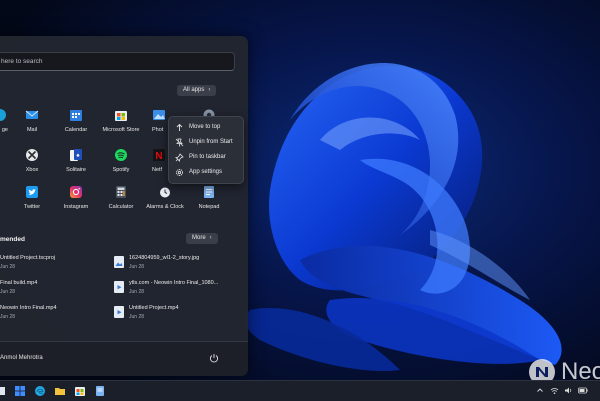 The width and height of the screenshot is (600, 401). I want to click on more-label: More, so click(199, 238).